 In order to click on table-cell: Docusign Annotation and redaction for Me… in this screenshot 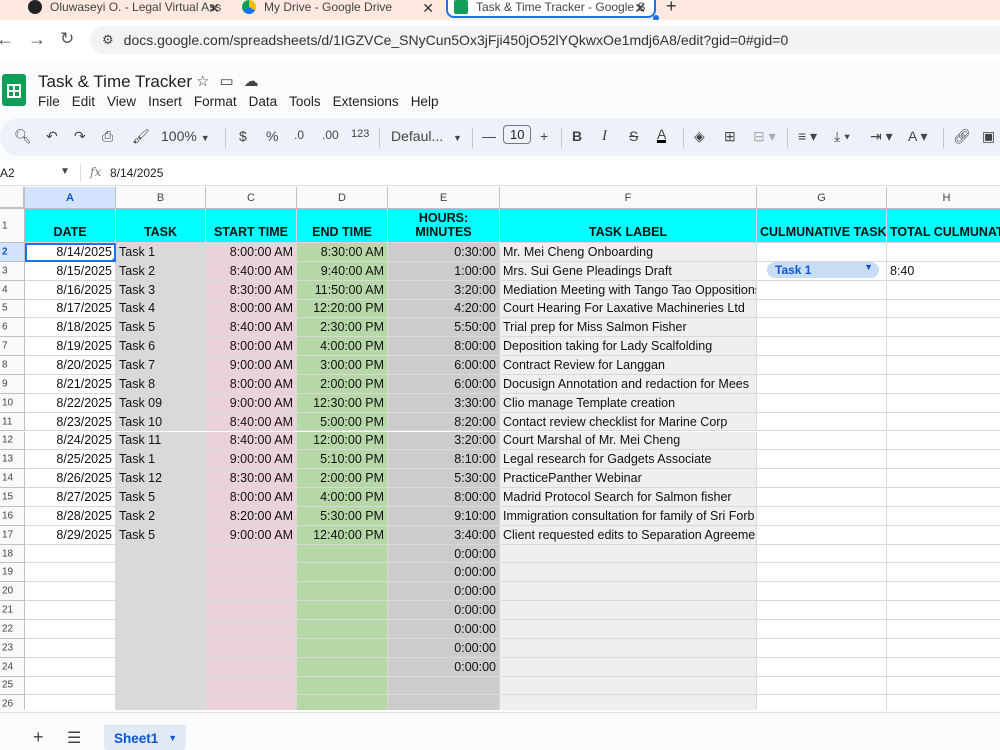, I will do `click(628, 384)`.